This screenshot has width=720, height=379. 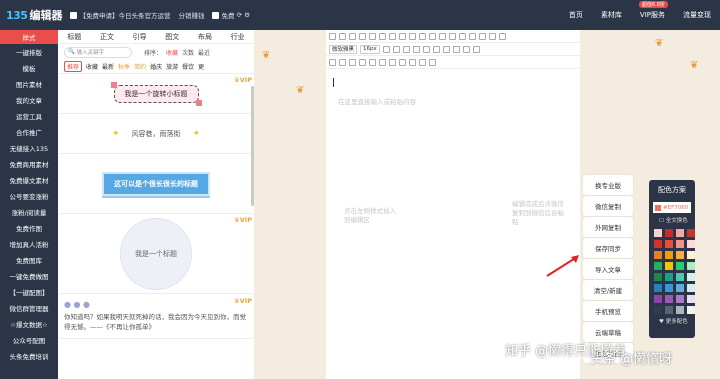 I want to click on filter-item: 简约, so click(x=140, y=66).